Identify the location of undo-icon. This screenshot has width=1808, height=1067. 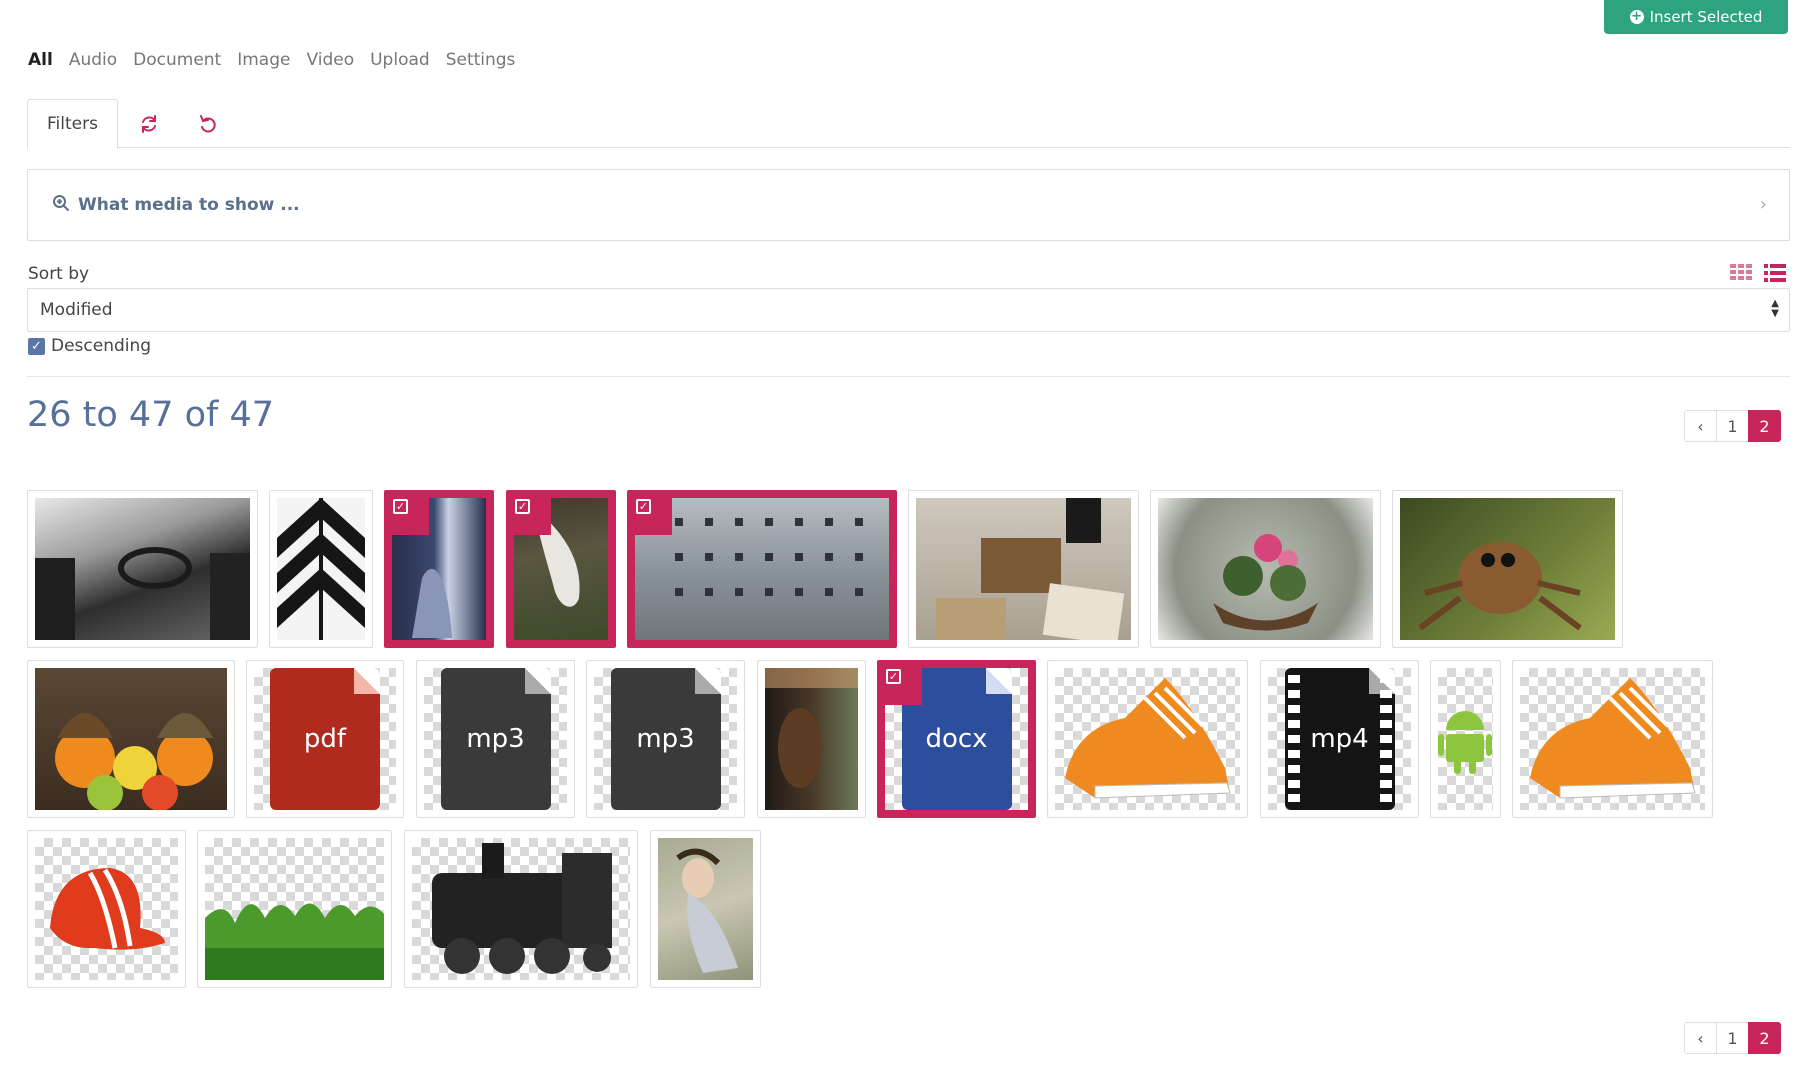
(208, 124).